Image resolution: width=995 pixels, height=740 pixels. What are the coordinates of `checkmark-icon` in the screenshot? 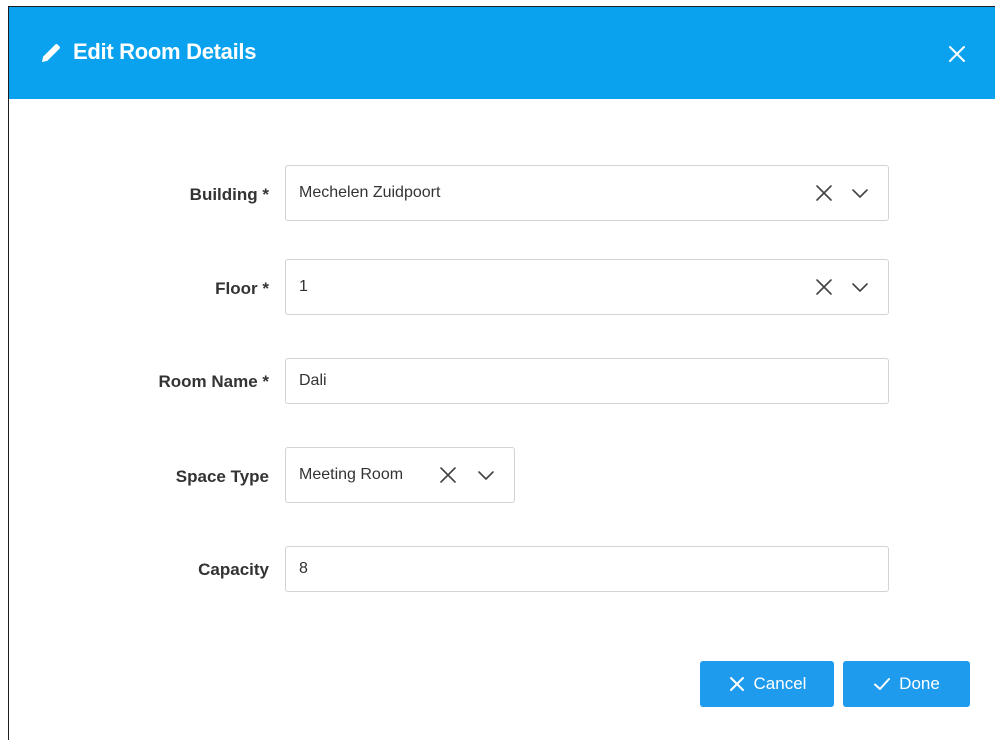 It's located at (882, 684).